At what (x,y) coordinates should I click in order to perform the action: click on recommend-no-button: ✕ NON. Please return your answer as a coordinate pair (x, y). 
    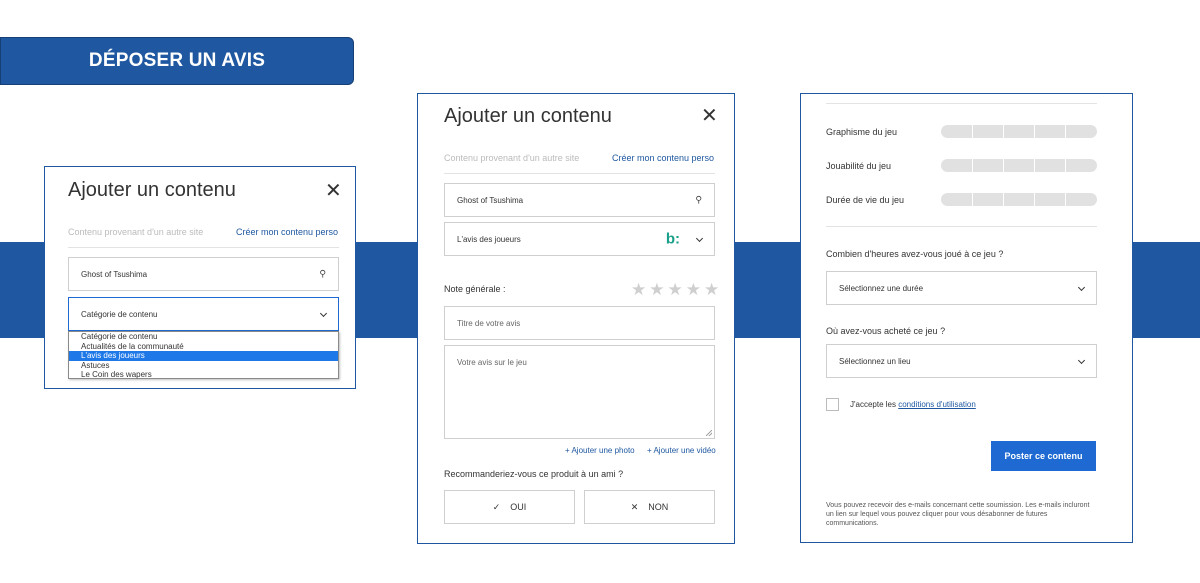
    Looking at the image, I should click on (649, 507).